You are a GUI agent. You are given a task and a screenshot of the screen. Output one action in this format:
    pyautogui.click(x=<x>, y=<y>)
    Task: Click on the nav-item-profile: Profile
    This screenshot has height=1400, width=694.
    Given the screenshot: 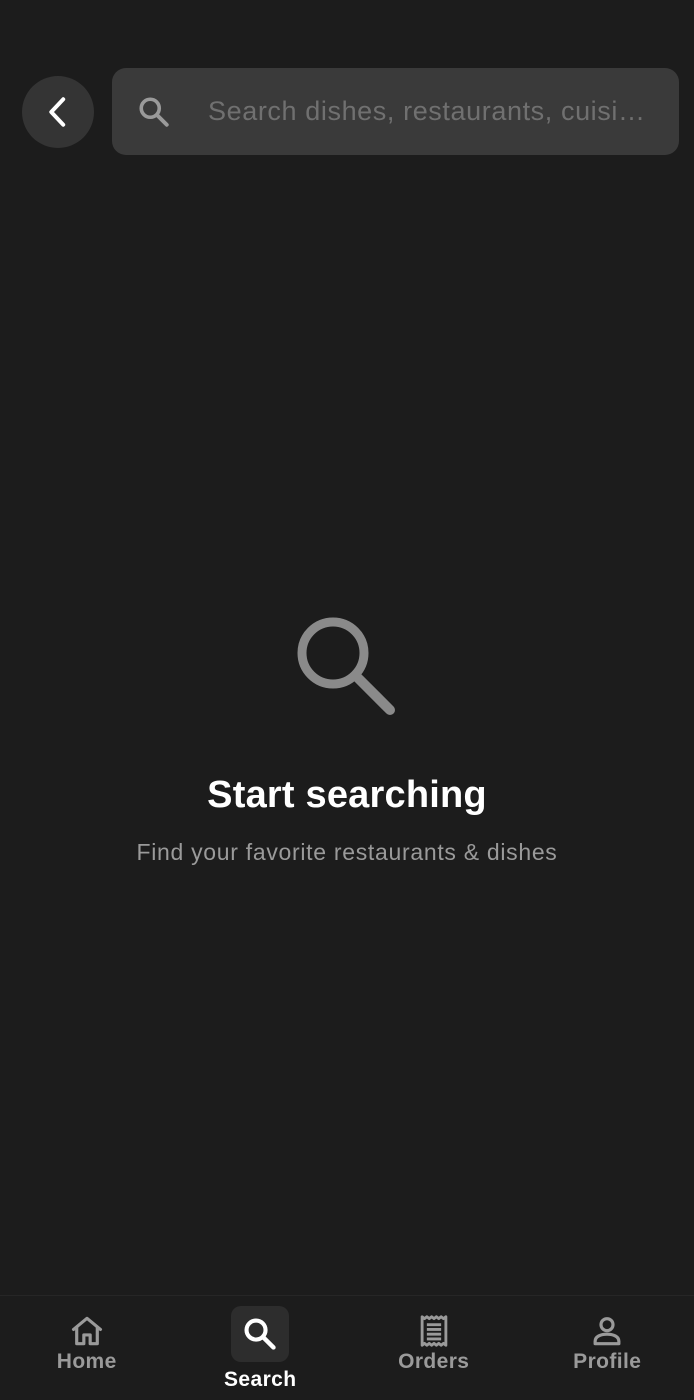 What is the action you would take?
    pyautogui.click(x=607, y=1348)
    